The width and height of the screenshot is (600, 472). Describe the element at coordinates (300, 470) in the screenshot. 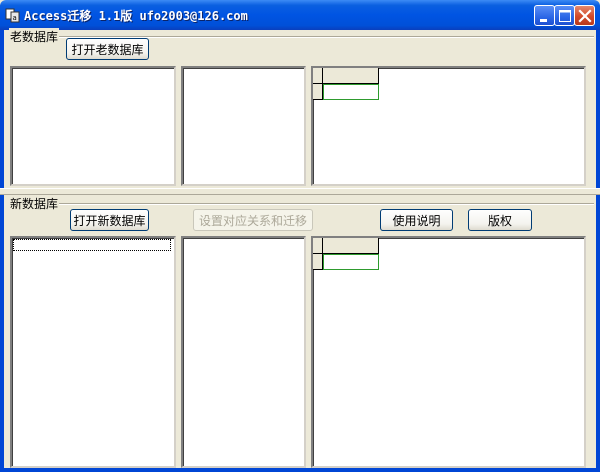

I see `window-bottom-border` at that location.